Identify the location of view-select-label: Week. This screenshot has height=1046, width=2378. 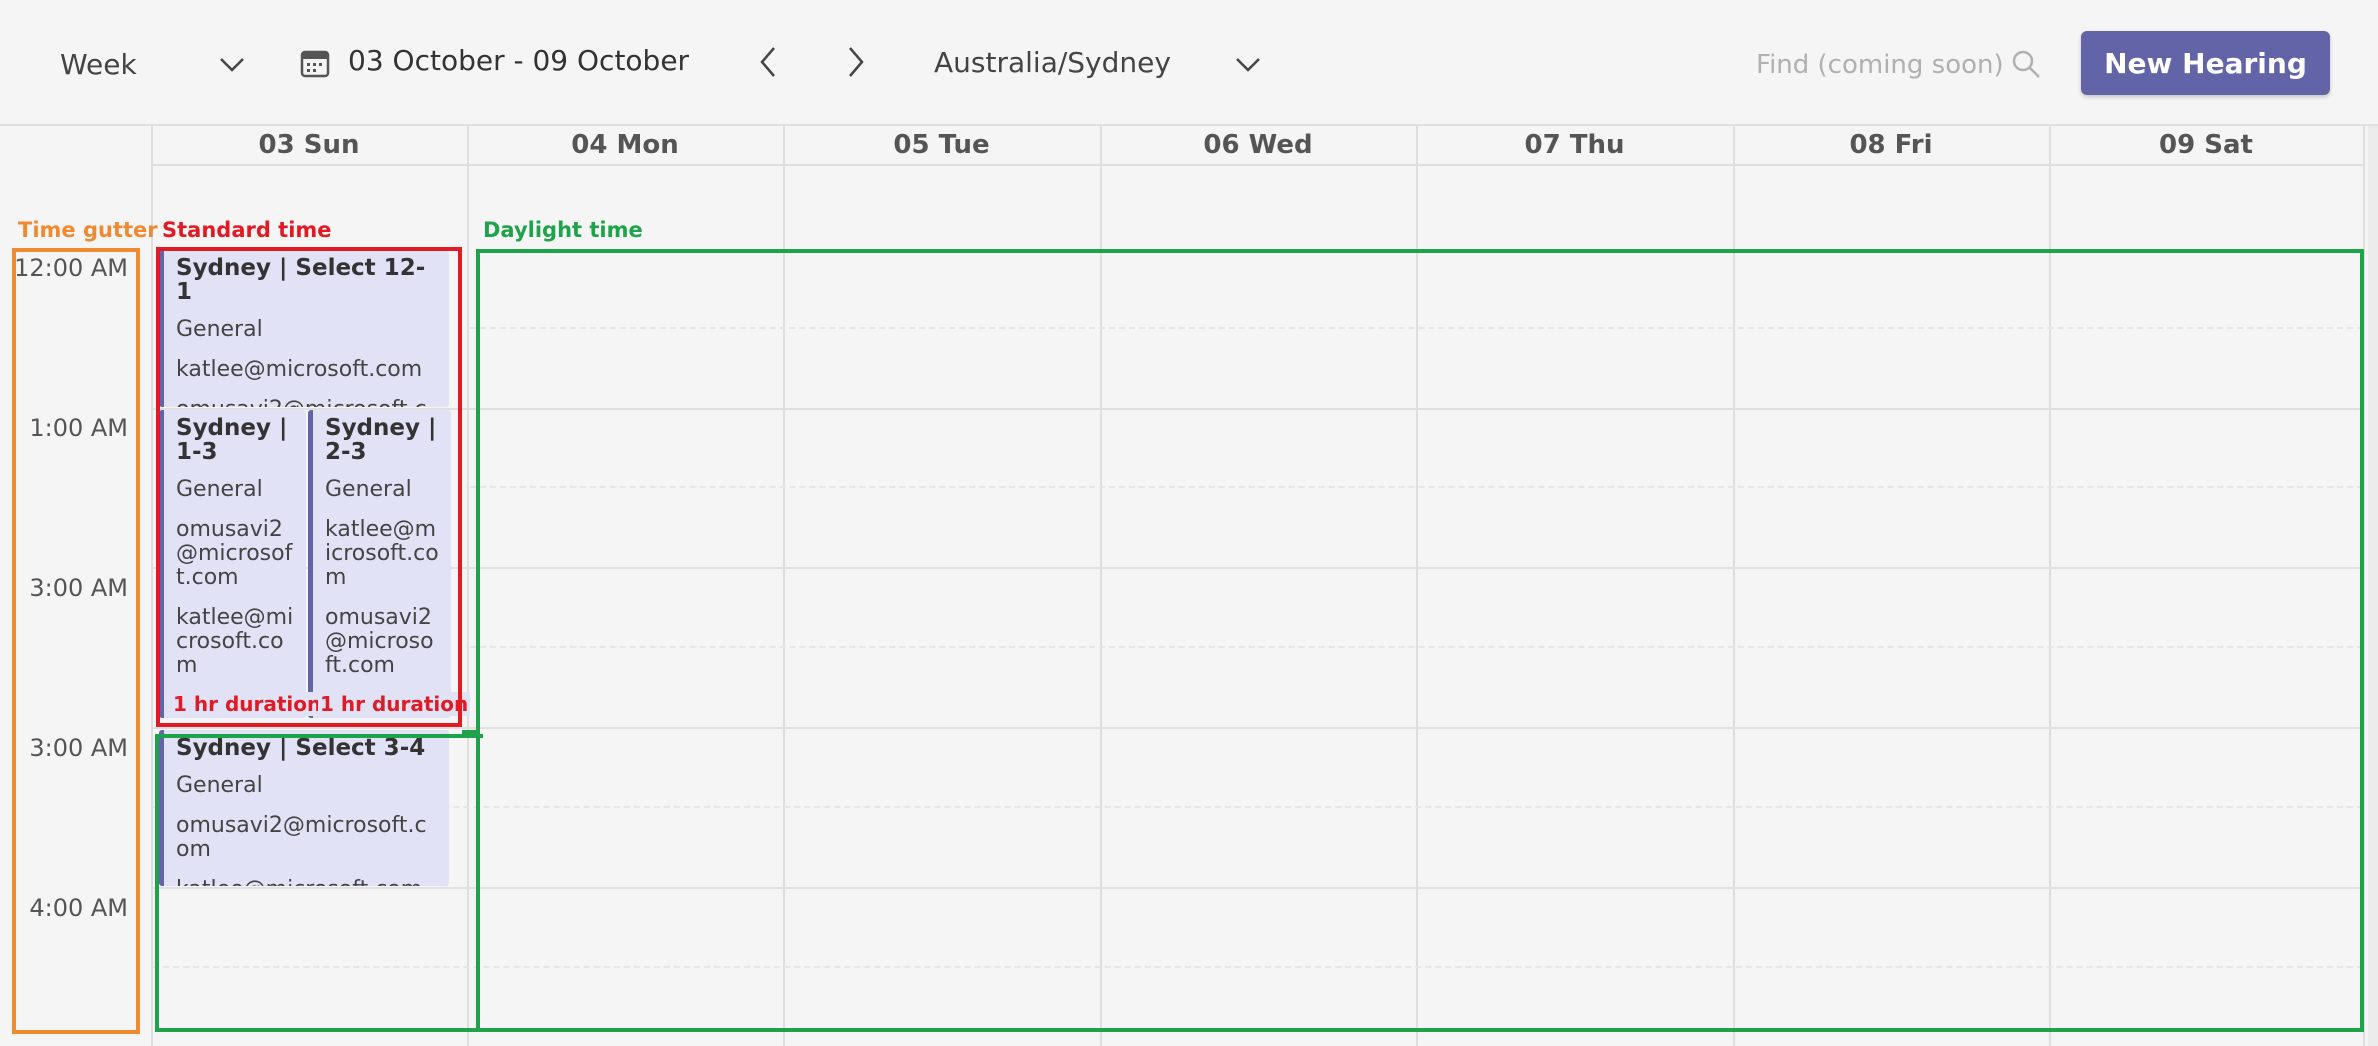
(98, 64).